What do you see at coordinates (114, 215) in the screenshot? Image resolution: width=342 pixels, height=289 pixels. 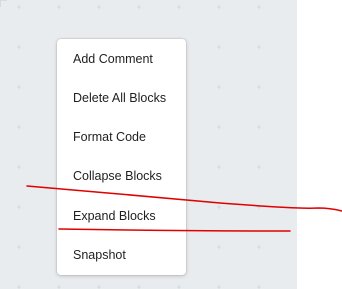 I see `menu-item-label: Expand Blocks` at bounding box center [114, 215].